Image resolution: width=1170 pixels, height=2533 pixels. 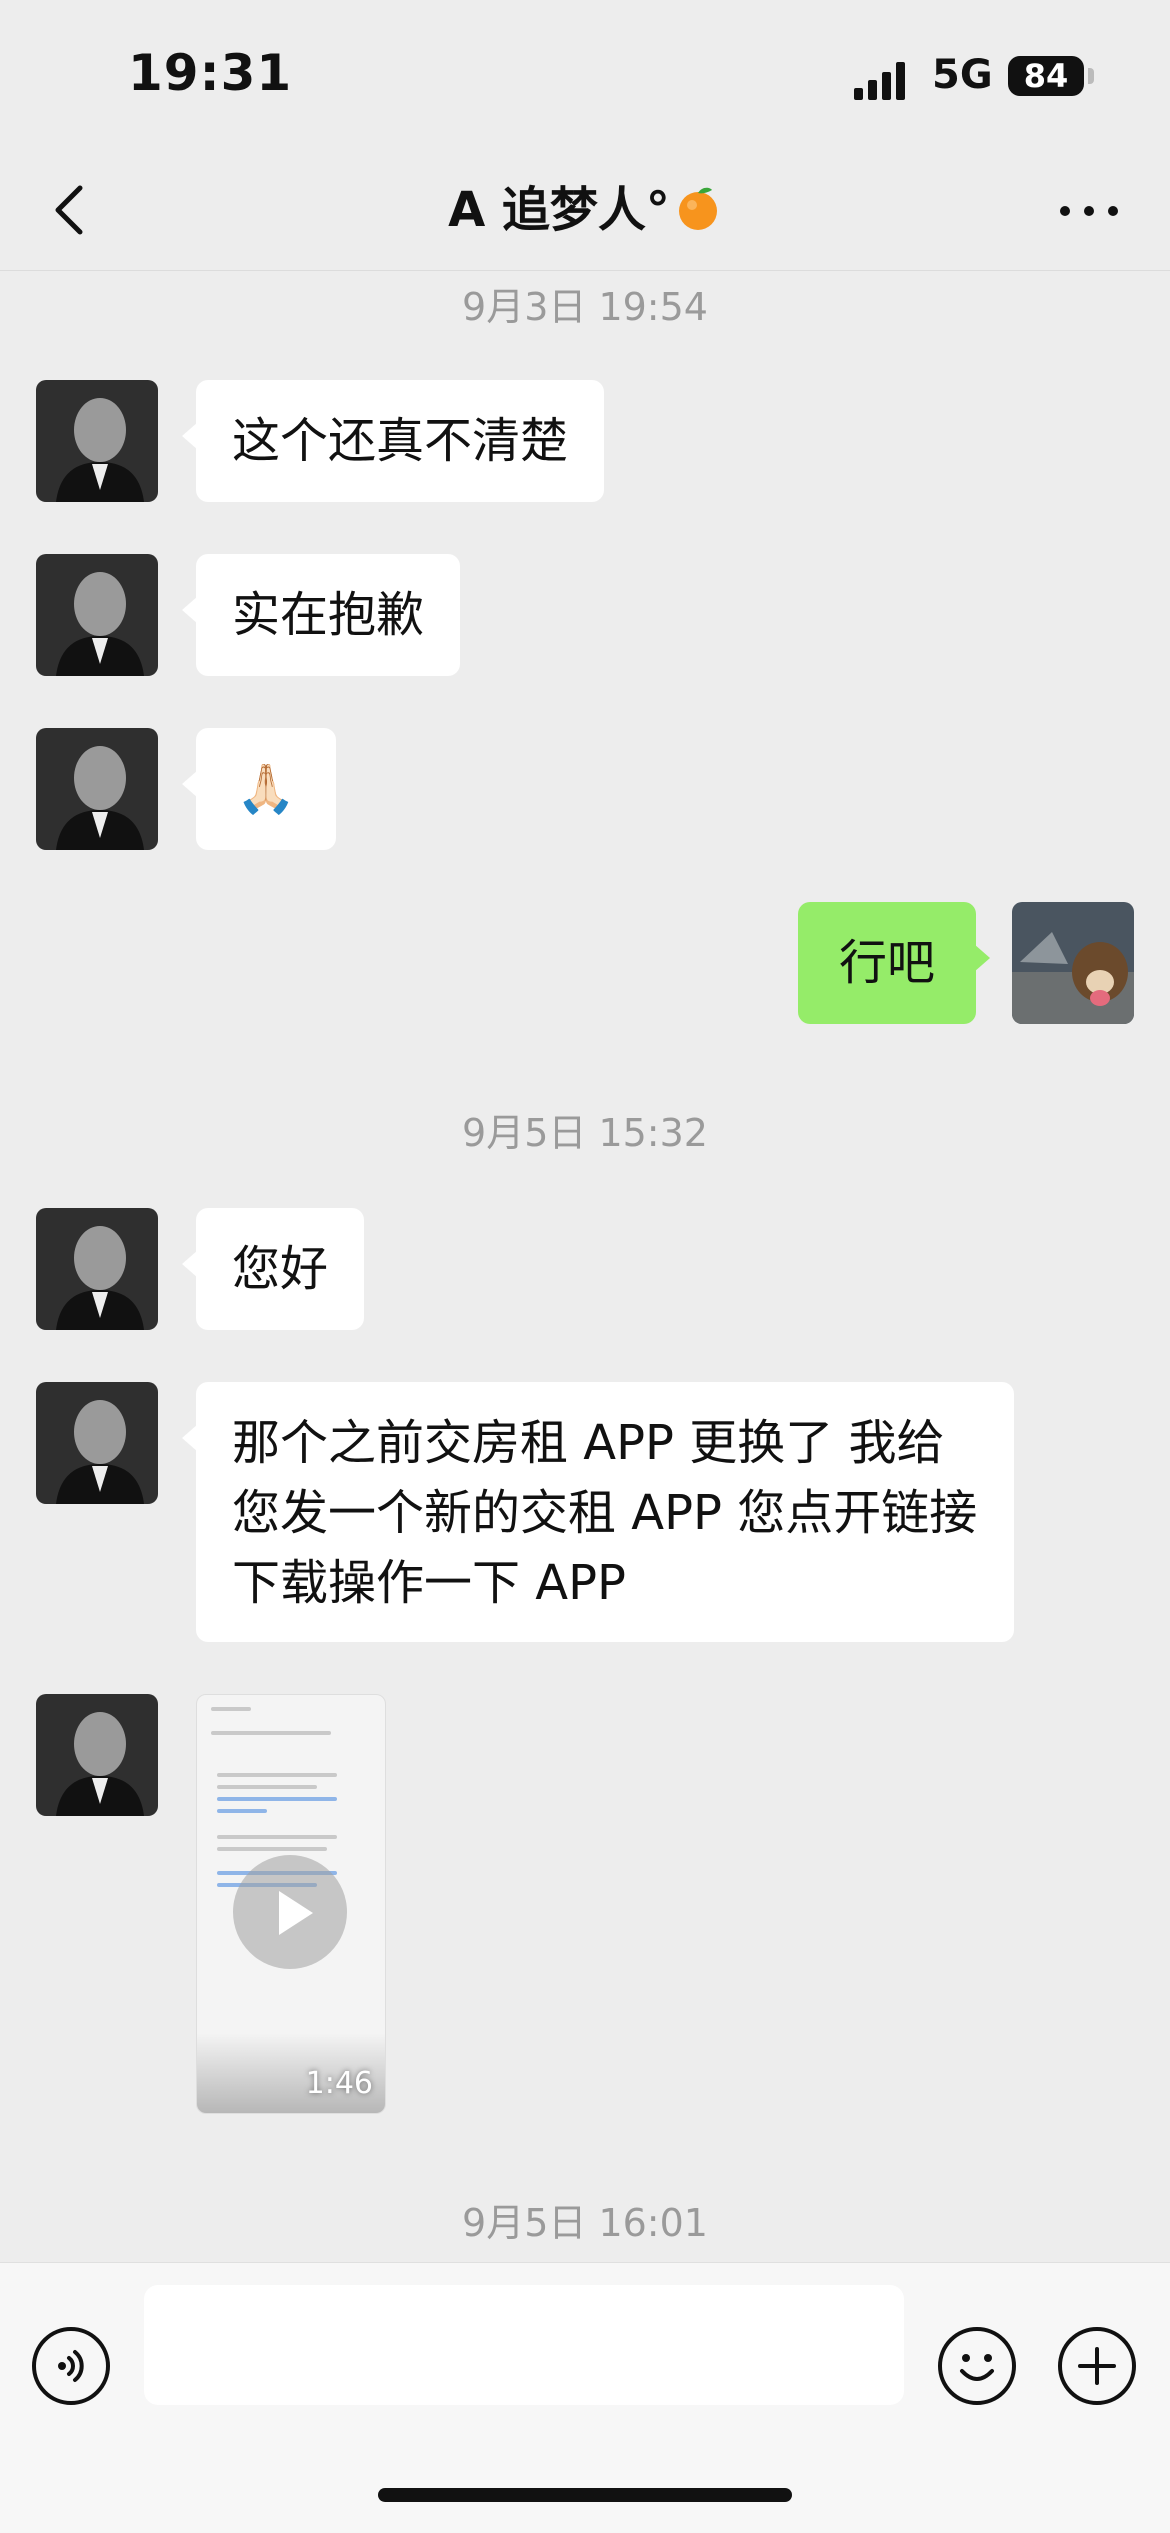 What do you see at coordinates (273, 1269) in the screenshot?
I see `message-bubble: 您好` at bounding box center [273, 1269].